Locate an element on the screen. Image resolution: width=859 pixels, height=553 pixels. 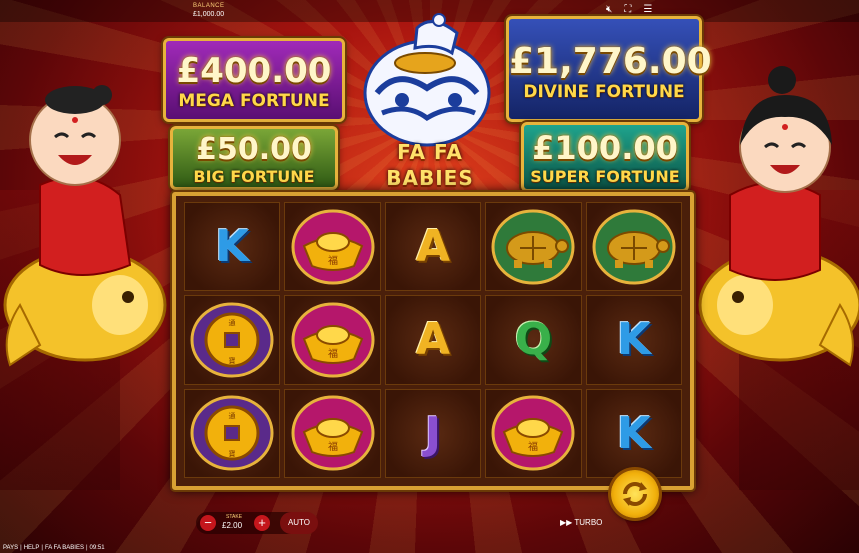
big-fortune-jackpot: £50.00 BIG FORTUNE is located at coordinates (254, 158).